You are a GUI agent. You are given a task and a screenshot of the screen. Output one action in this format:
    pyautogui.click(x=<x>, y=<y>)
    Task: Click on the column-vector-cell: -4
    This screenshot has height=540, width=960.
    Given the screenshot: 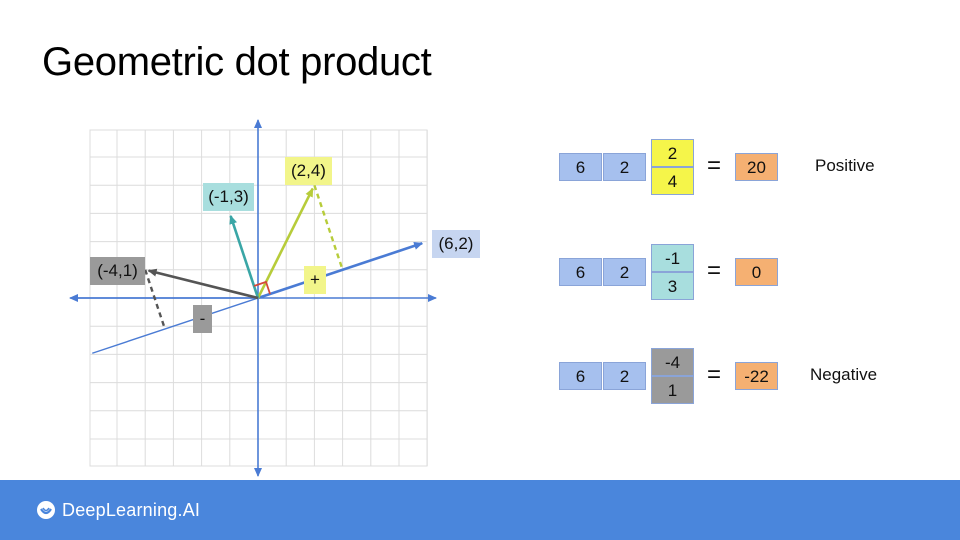 What is the action you would take?
    pyautogui.click(x=672, y=362)
    